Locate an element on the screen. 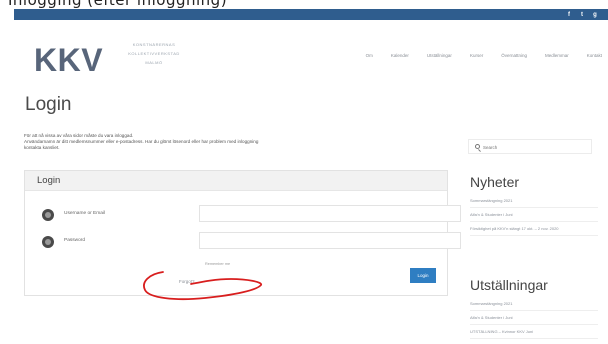  username-row: Username or Email is located at coordinates (250, 214).